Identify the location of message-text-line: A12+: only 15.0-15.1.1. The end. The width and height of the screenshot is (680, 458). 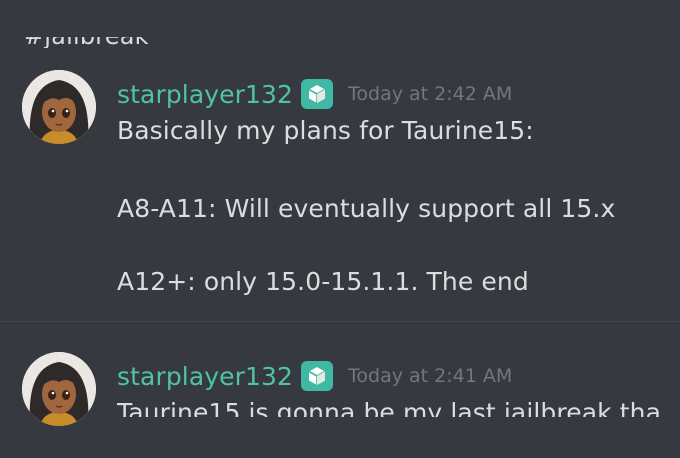
(323, 281).